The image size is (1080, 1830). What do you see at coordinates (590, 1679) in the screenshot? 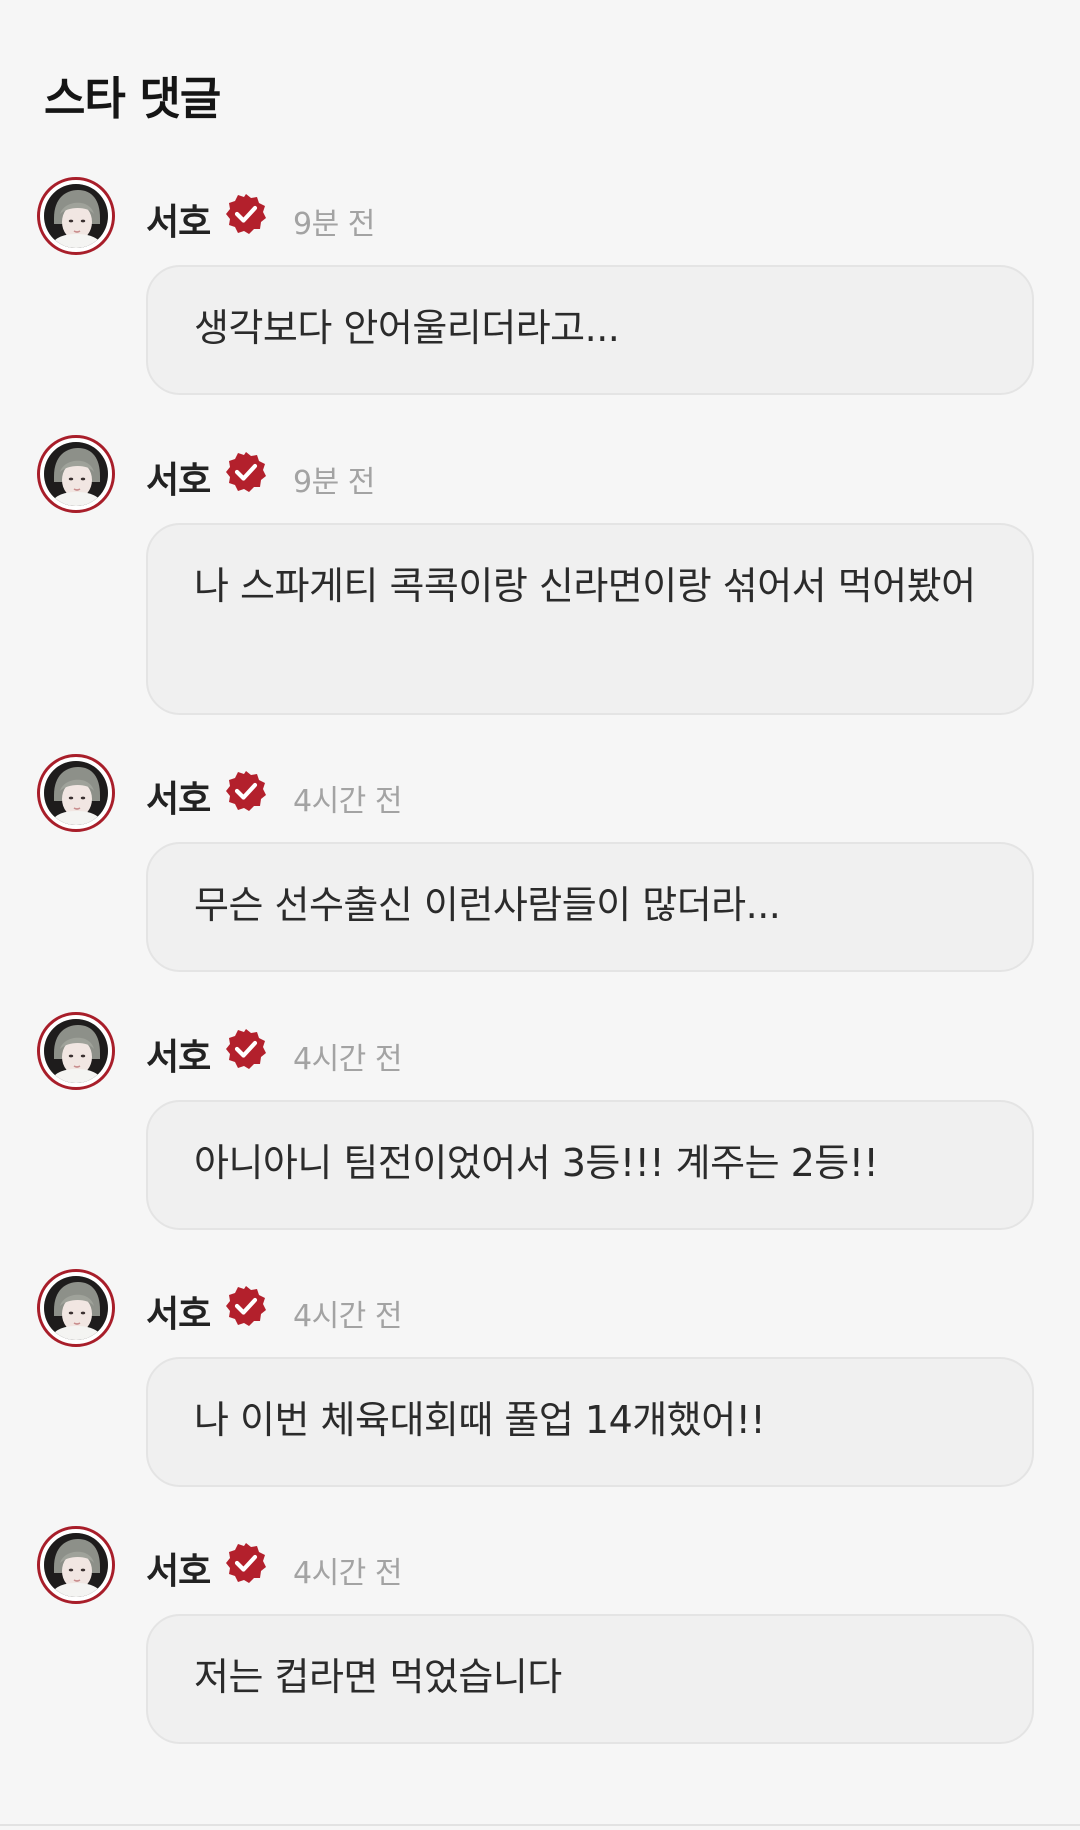
I see `comment-bubble: 저는 컵라면 먹었습니다` at bounding box center [590, 1679].